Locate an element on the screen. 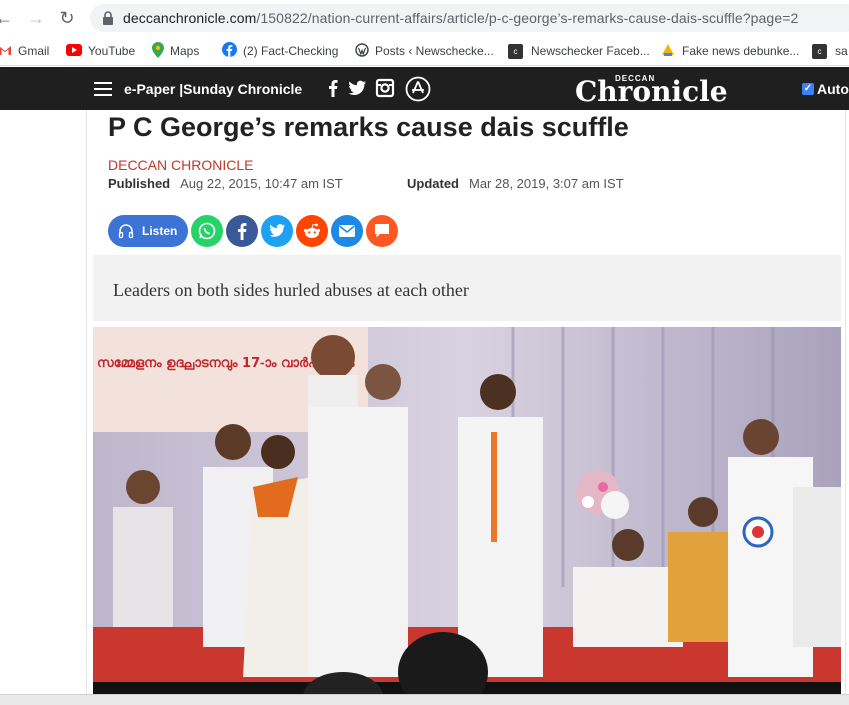 The width and height of the screenshot is (849, 705). comment-icon is located at coordinates (382, 231).